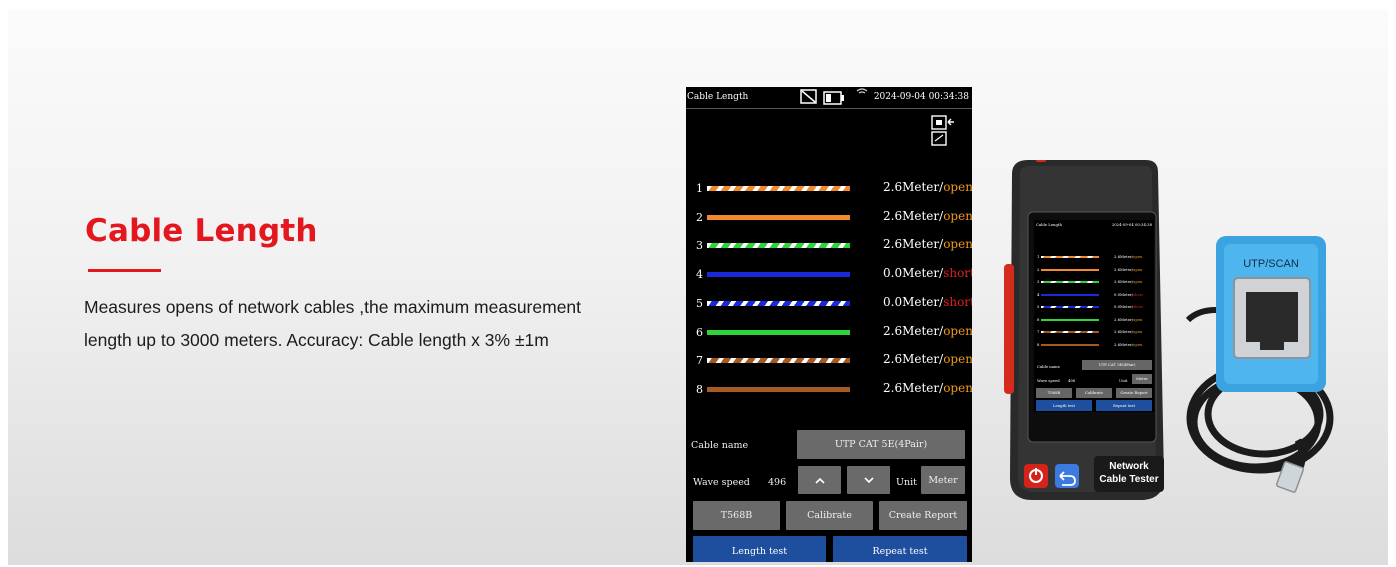 The image size is (1396, 567). I want to click on status-bar: Cable Length 2024-09-04 00:34:38, so click(829, 98).